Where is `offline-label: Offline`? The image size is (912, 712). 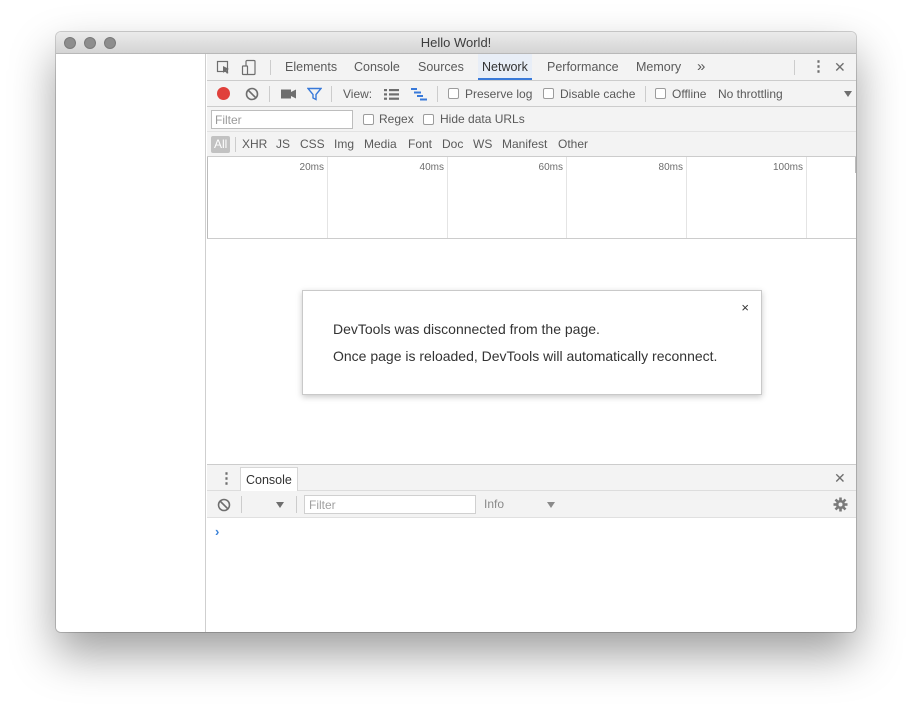
offline-label: Offline is located at coordinates (689, 94).